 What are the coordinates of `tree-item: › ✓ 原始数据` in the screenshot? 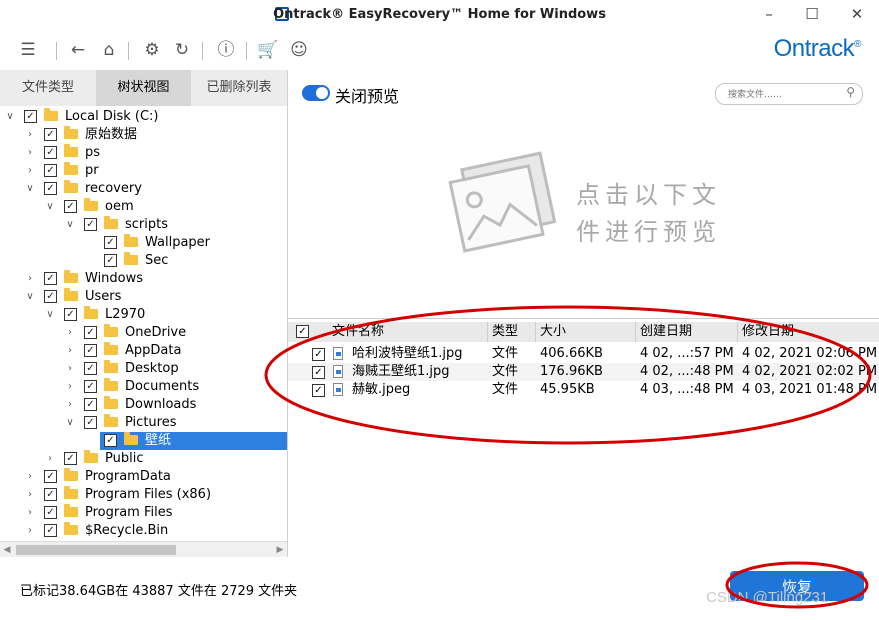 It's located at (143, 135).